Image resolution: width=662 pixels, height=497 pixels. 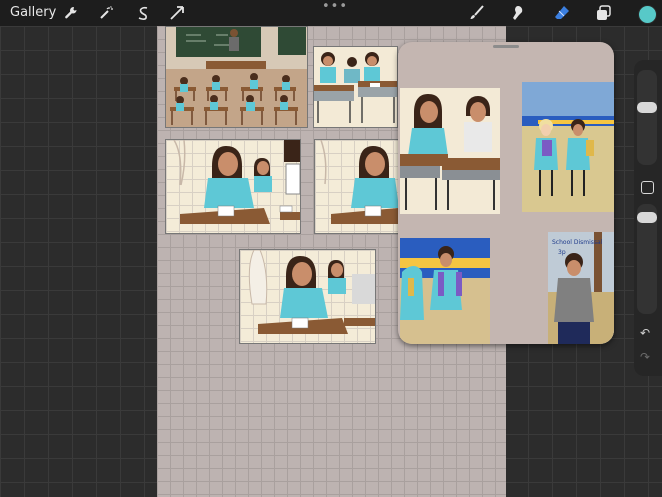 I want to click on brush-opacity-handle, so click(x=647, y=217).